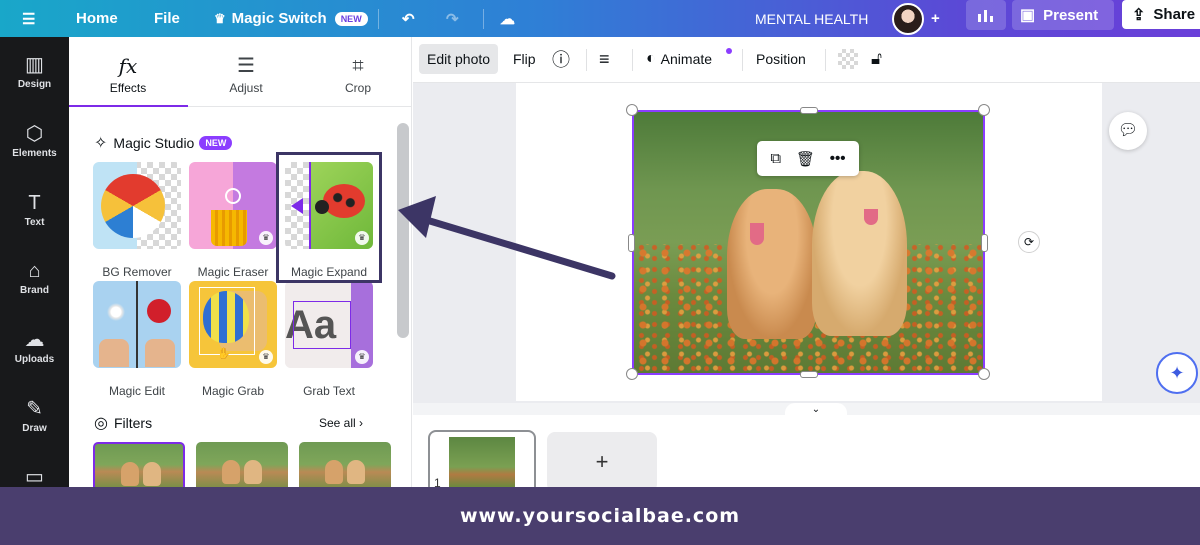 This screenshot has height=545, width=1200. What do you see at coordinates (507, 18) in the screenshot?
I see `cloud-save-icon: ☁` at bounding box center [507, 18].